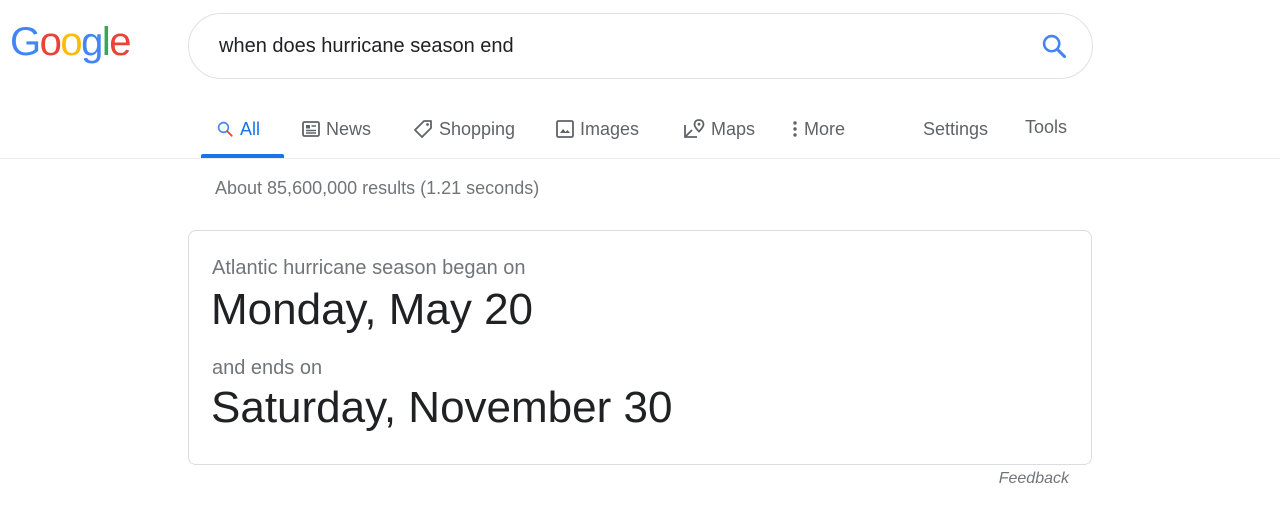 The image size is (1280, 517). I want to click on logo-letter: G, so click(25, 42).